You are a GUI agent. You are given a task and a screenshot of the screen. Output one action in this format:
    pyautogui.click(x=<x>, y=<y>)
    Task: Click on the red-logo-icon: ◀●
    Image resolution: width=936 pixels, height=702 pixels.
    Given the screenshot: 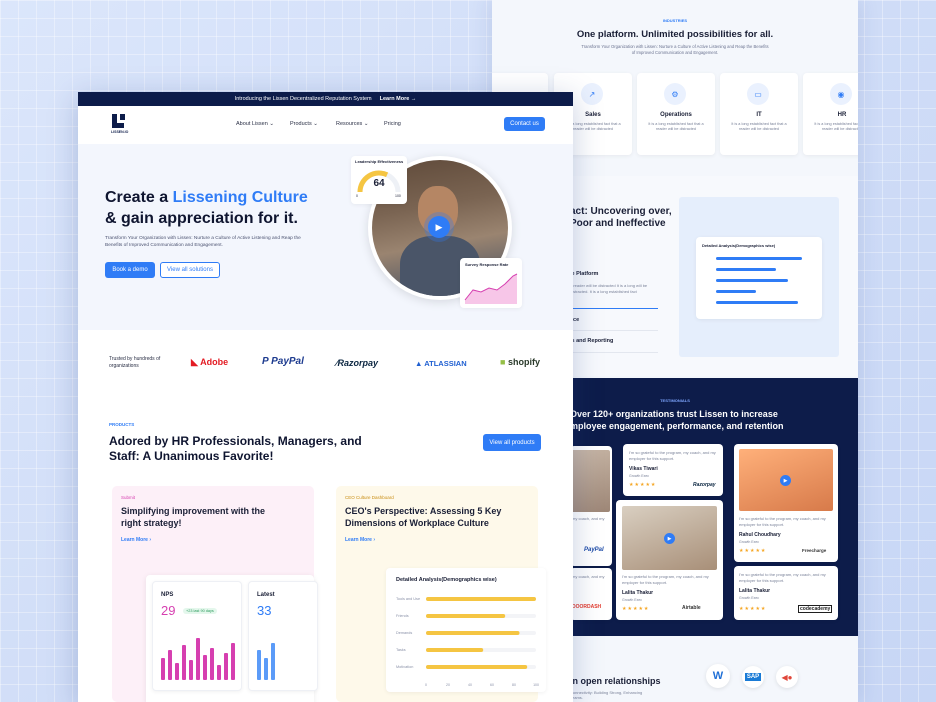 What is the action you would take?
    pyautogui.click(x=787, y=677)
    